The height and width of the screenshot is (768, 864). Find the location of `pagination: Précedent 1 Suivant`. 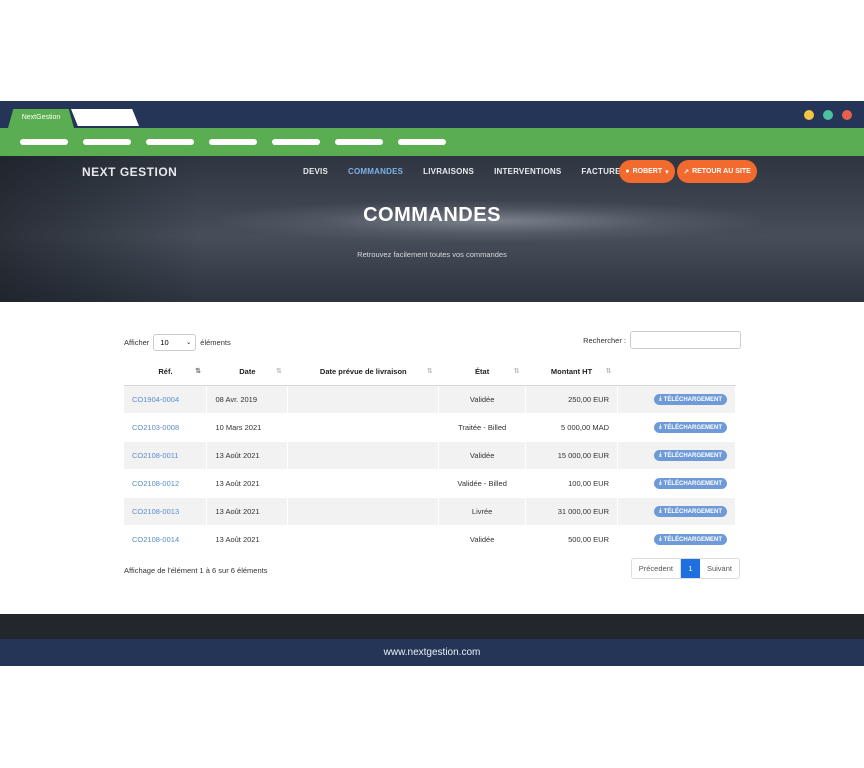

pagination: Précedent 1 Suivant is located at coordinates (685, 568).